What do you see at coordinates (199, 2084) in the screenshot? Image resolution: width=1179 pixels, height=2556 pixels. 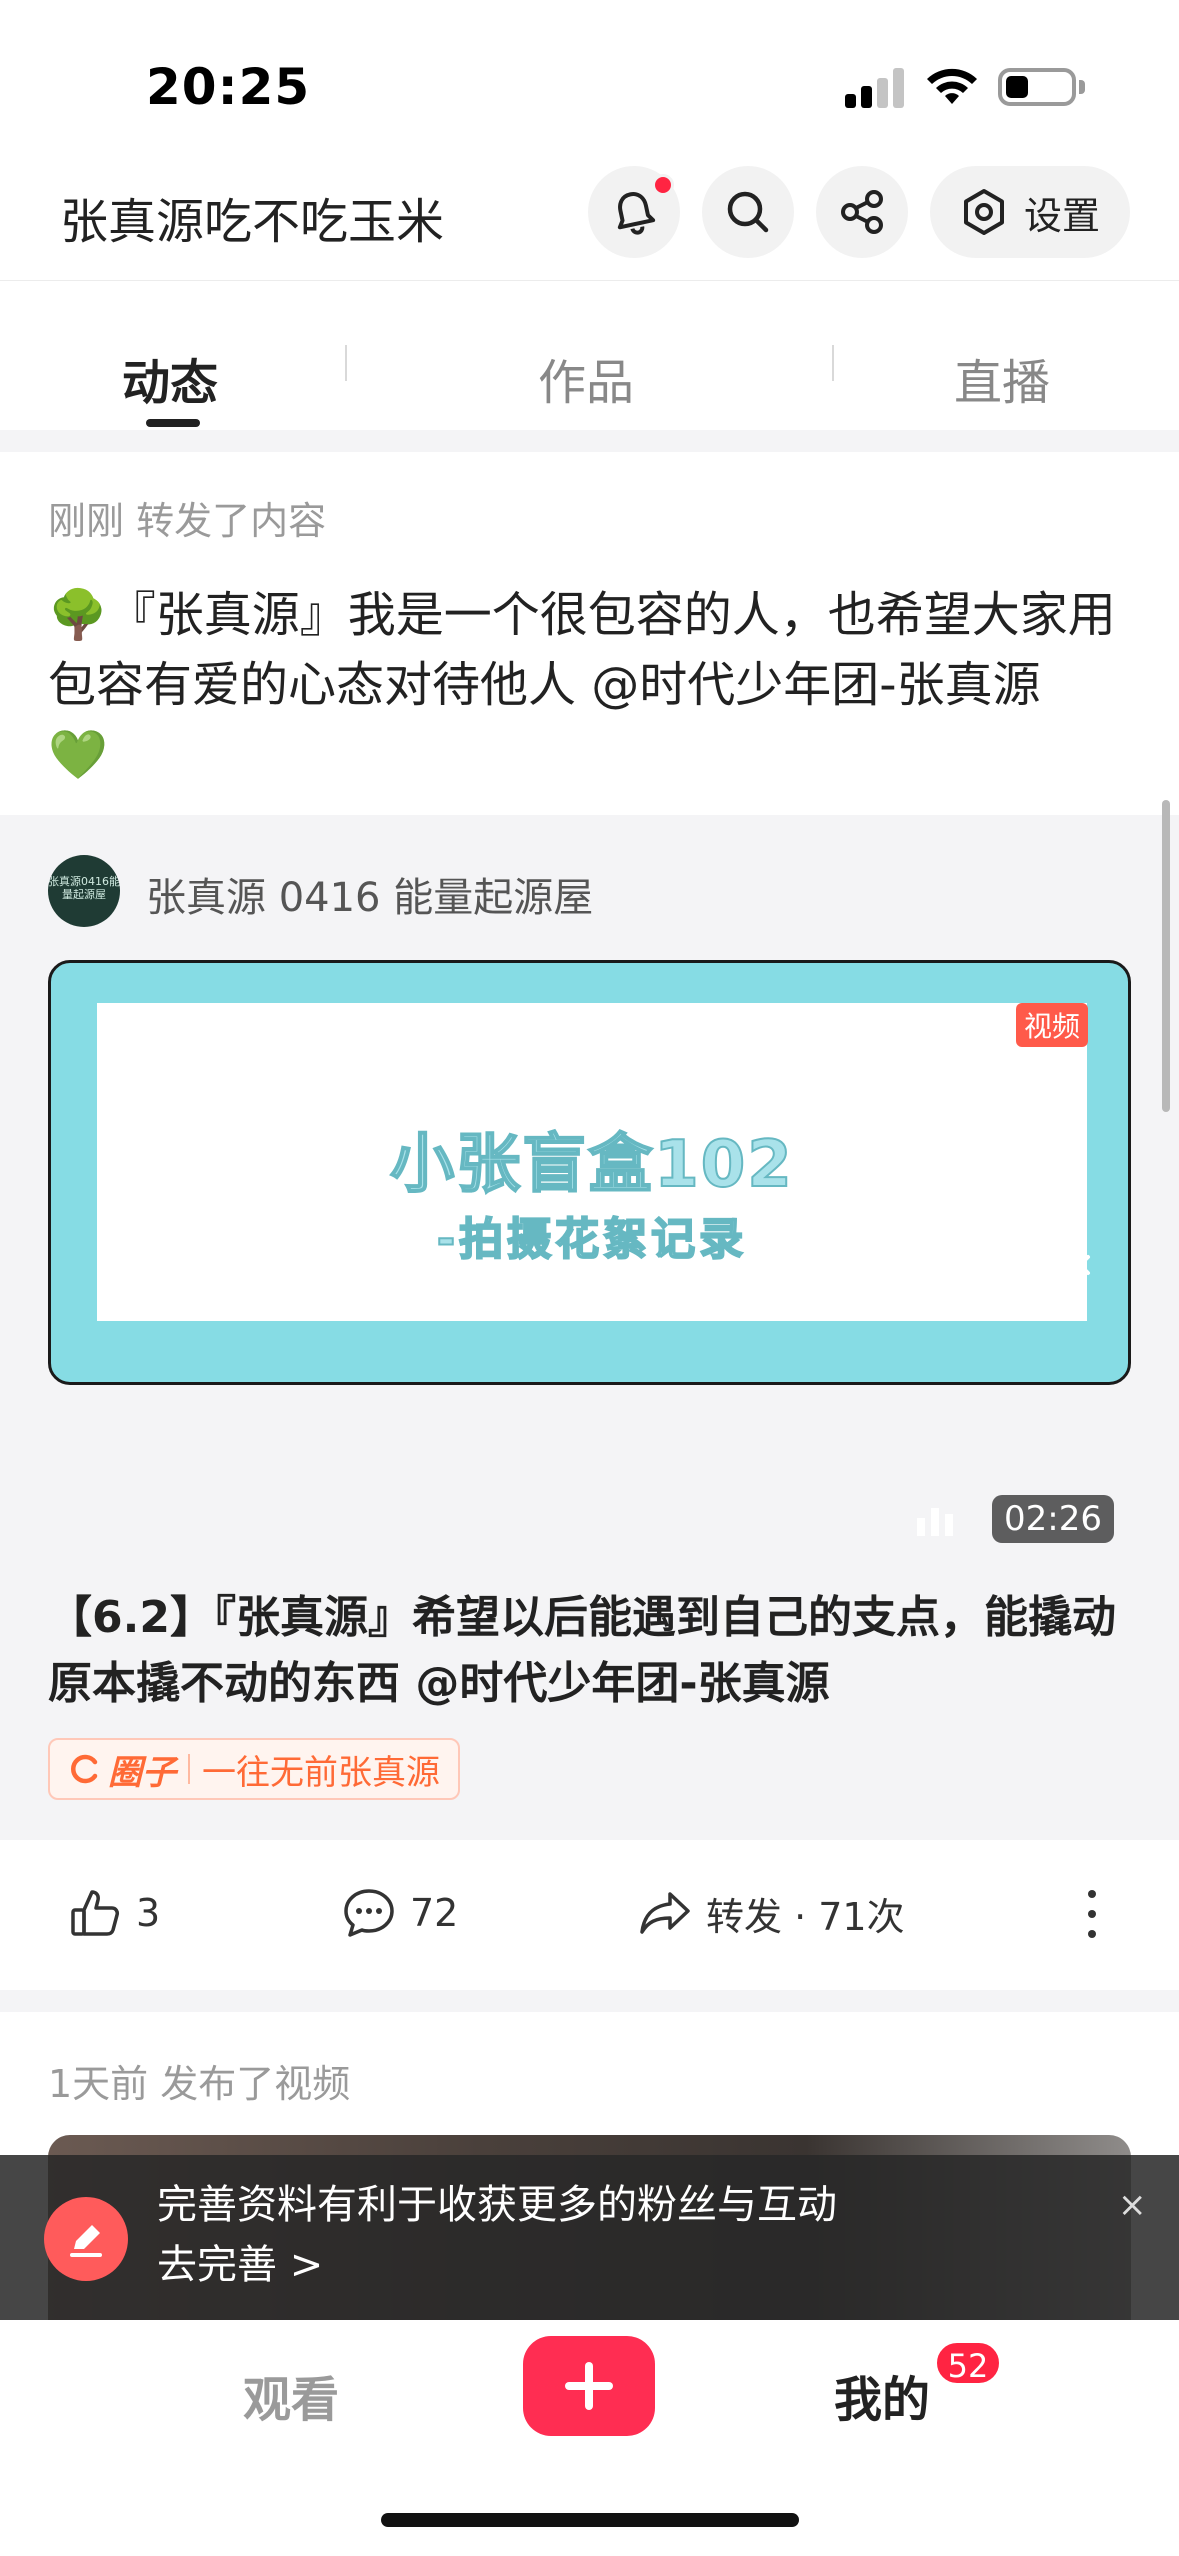 I see `post-meta: 1天前 发布了视频` at bounding box center [199, 2084].